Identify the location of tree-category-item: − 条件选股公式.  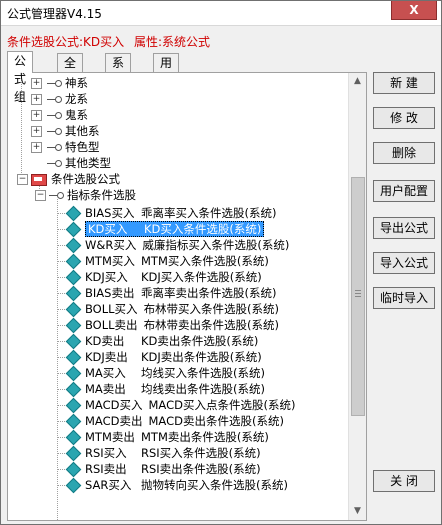
(68, 179).